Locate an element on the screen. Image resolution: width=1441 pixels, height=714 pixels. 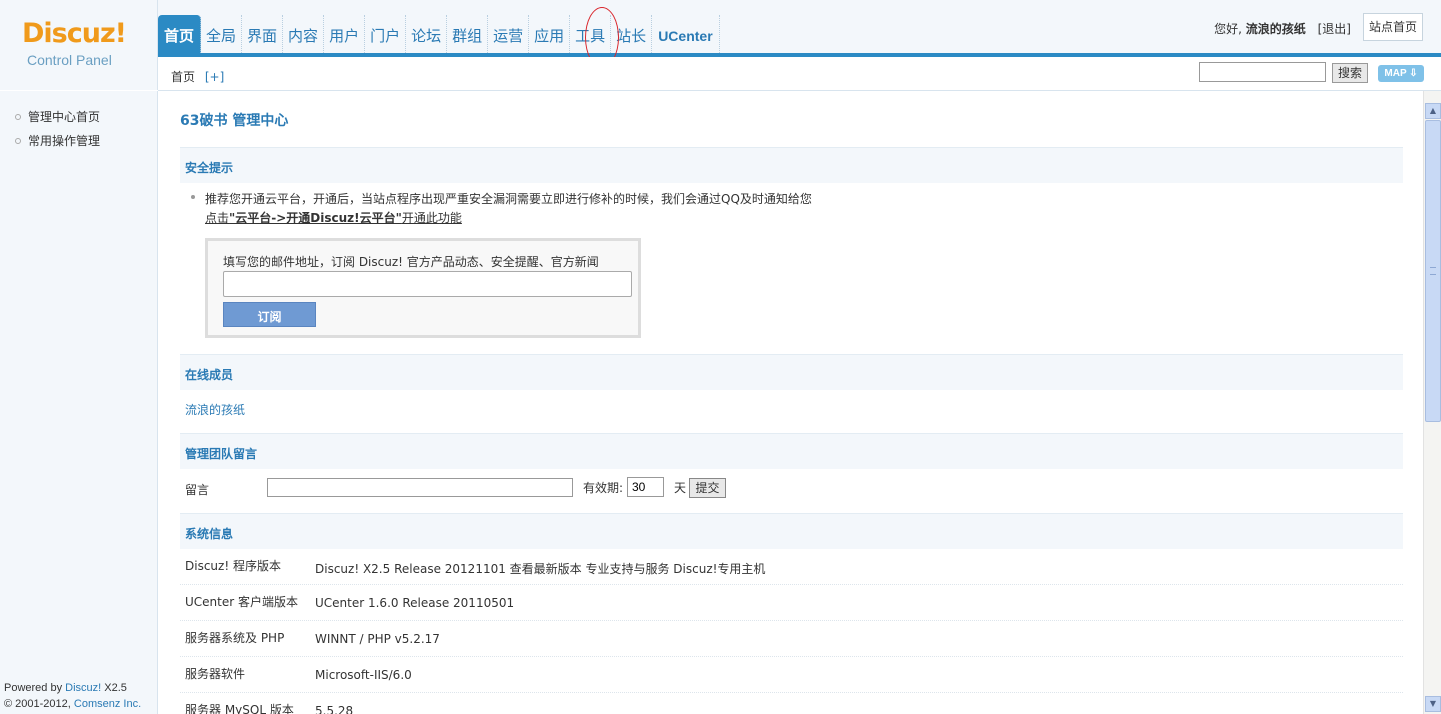
nav-tab-home: 首页 is located at coordinates (180, 34).